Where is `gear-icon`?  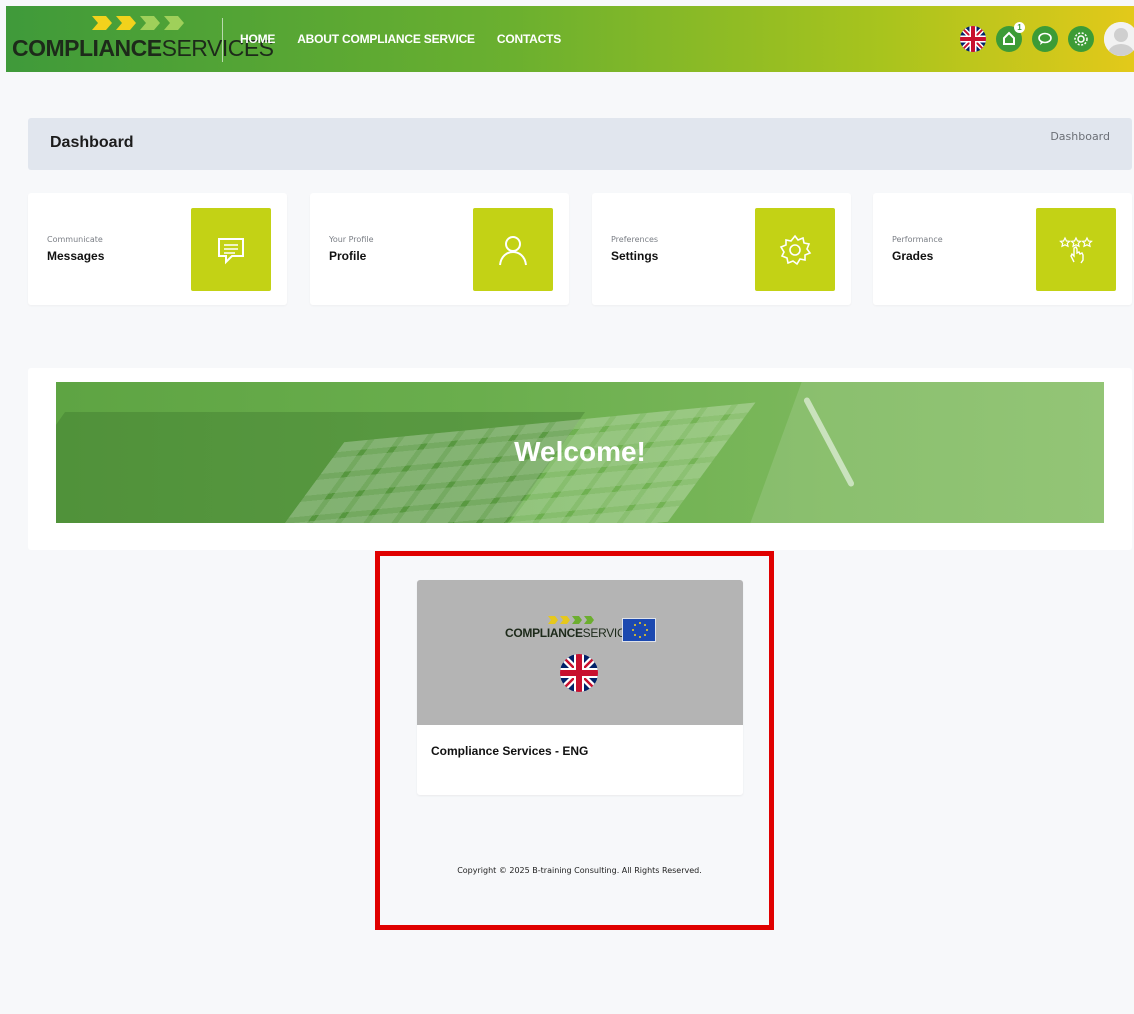
gear-icon is located at coordinates (795, 249).